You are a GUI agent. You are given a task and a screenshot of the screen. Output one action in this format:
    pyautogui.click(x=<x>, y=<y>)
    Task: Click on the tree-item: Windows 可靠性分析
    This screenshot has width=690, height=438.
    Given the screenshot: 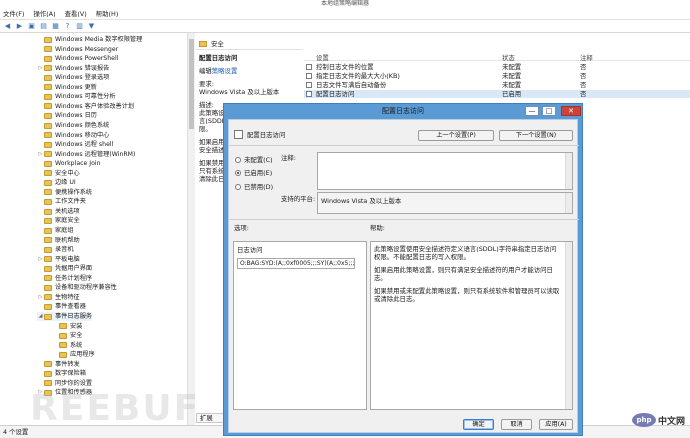 What is the action you would take?
    pyautogui.click(x=76, y=96)
    